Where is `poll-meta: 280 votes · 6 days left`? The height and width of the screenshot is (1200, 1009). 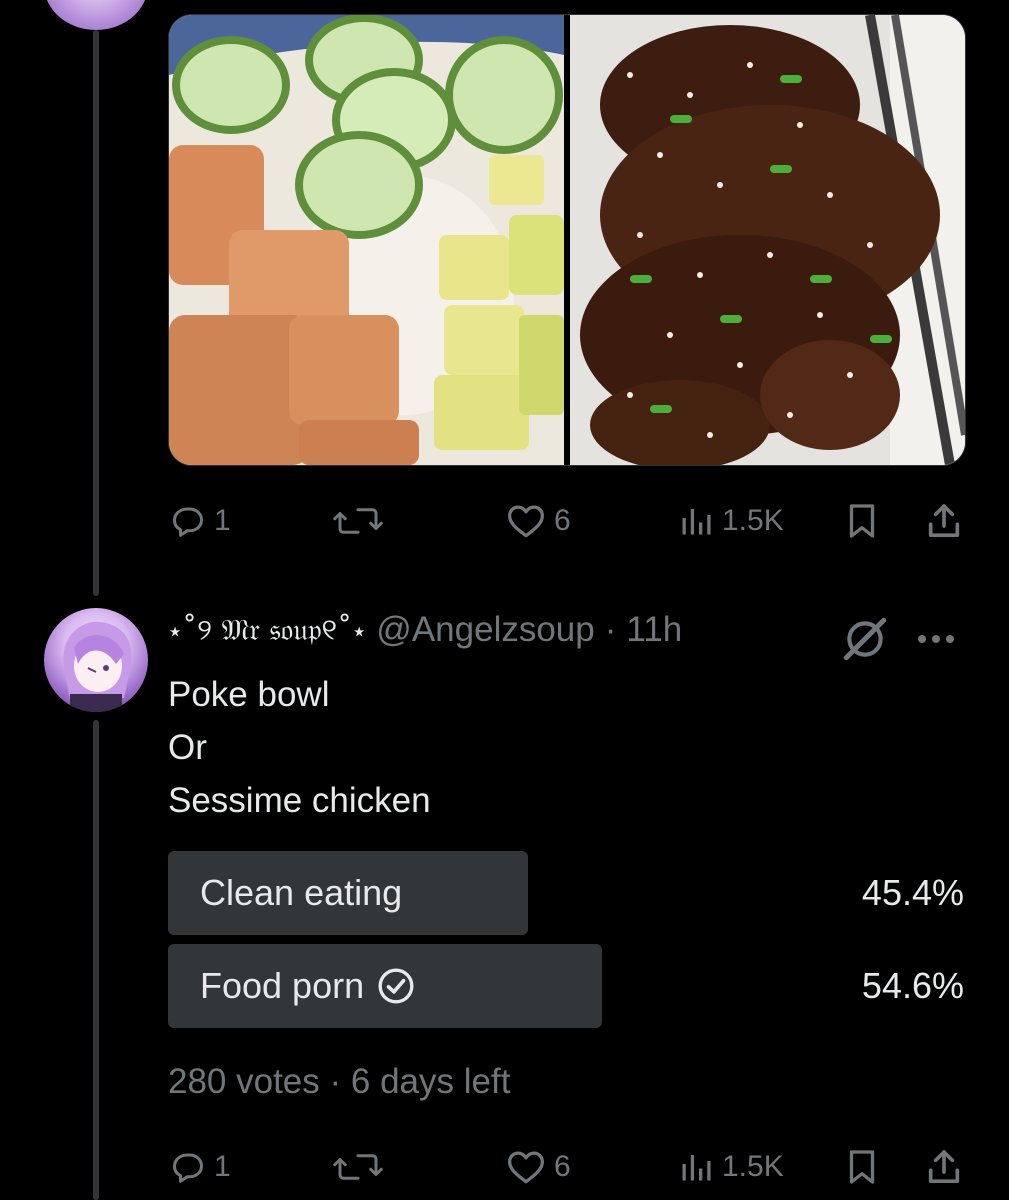 poll-meta: 280 votes · 6 days left is located at coordinates (339, 1082).